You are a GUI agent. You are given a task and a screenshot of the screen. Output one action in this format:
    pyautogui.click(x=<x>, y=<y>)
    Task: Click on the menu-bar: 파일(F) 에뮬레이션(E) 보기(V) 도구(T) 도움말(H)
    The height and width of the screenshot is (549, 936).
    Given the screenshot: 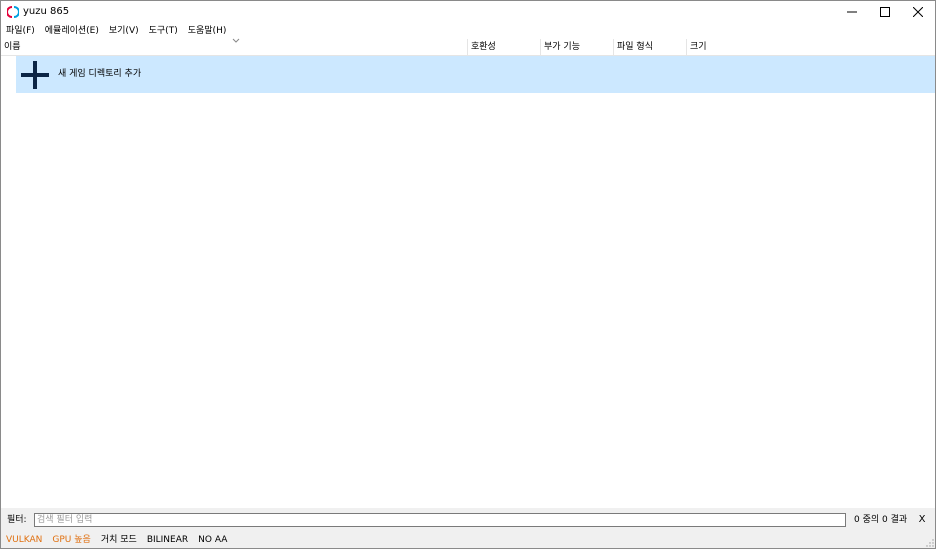 What is the action you would take?
    pyautogui.click(x=468, y=31)
    